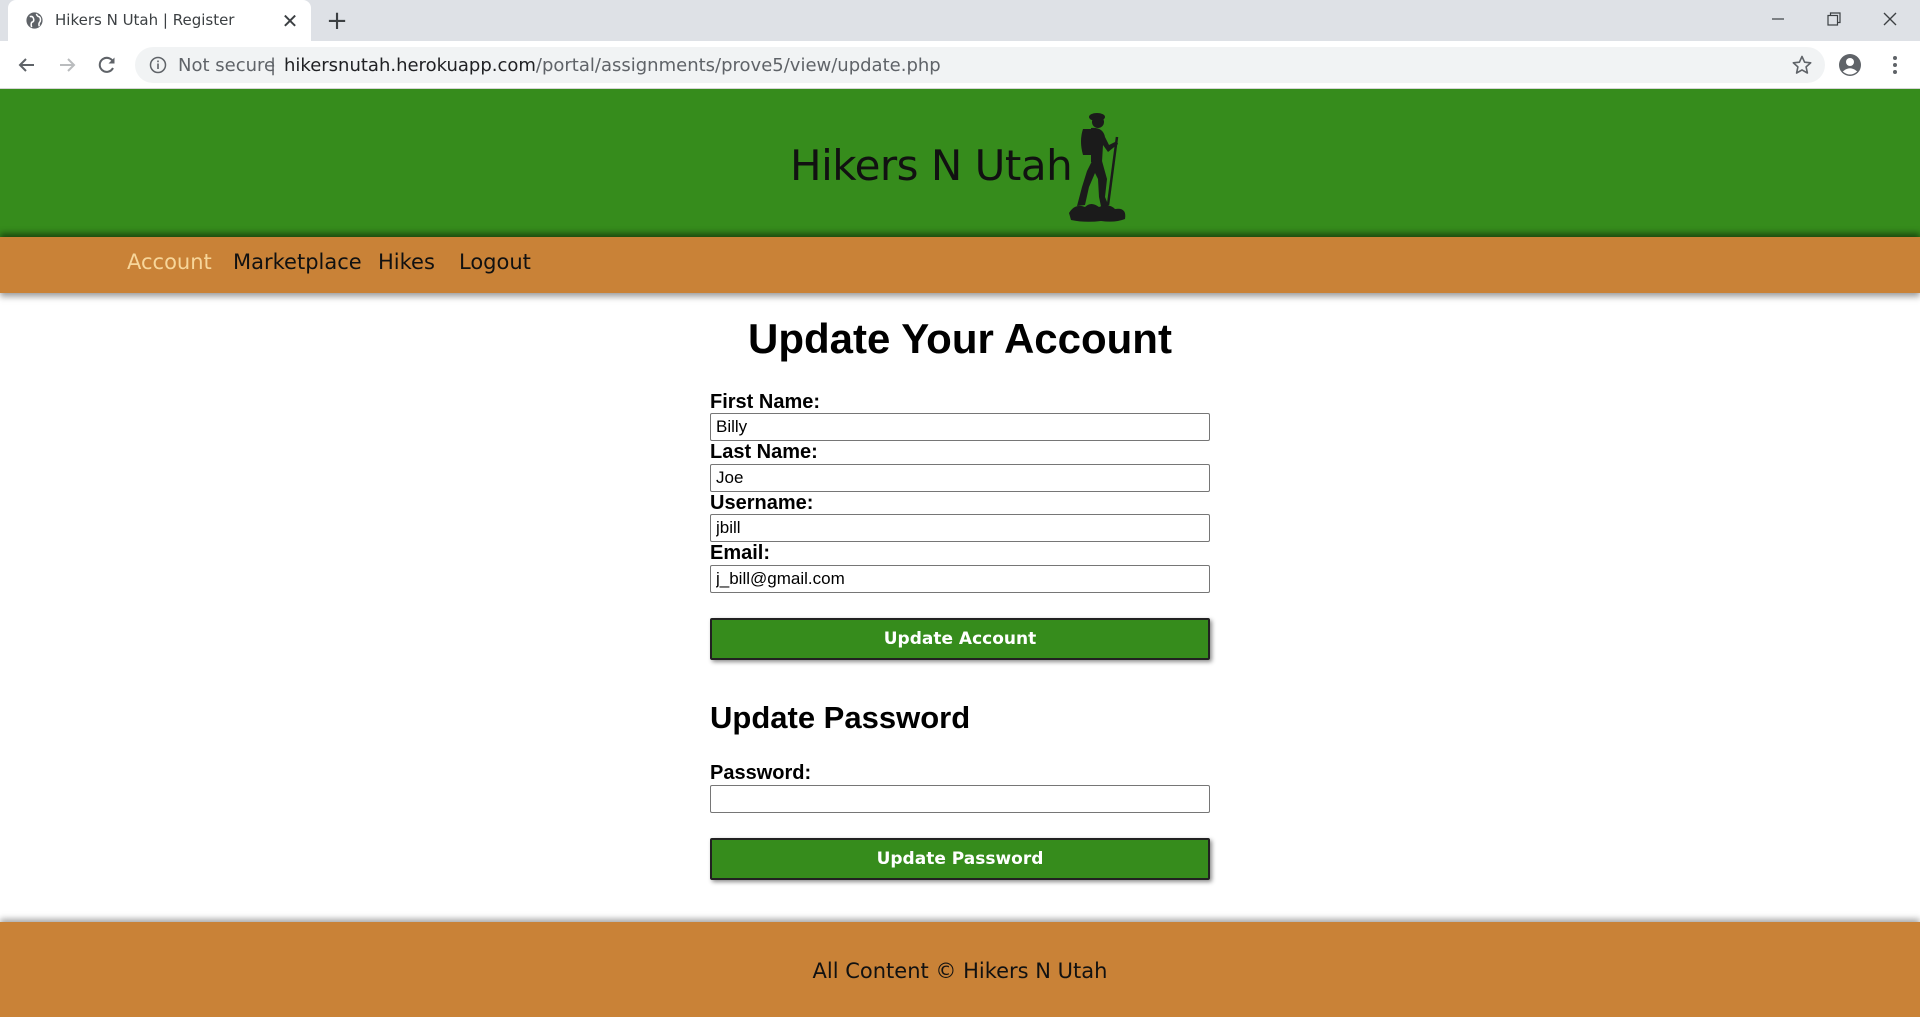 The image size is (1920, 1017). Describe the element at coordinates (169, 262) in the screenshot. I see `nav-item-account: Account` at that location.